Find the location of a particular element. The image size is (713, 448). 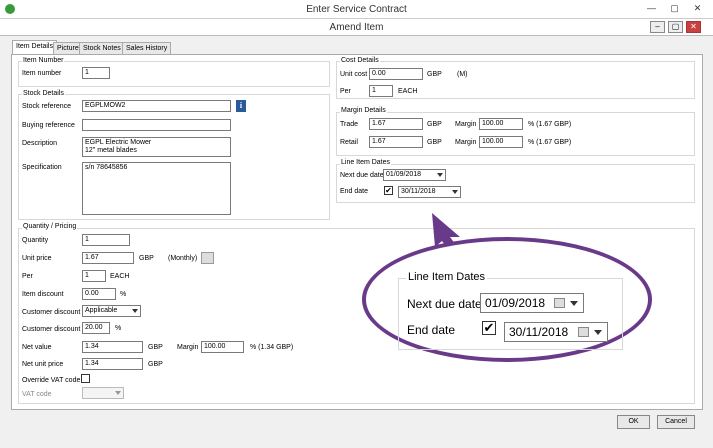

buying-reference-label: Buying reference is located at coordinates (48, 125).